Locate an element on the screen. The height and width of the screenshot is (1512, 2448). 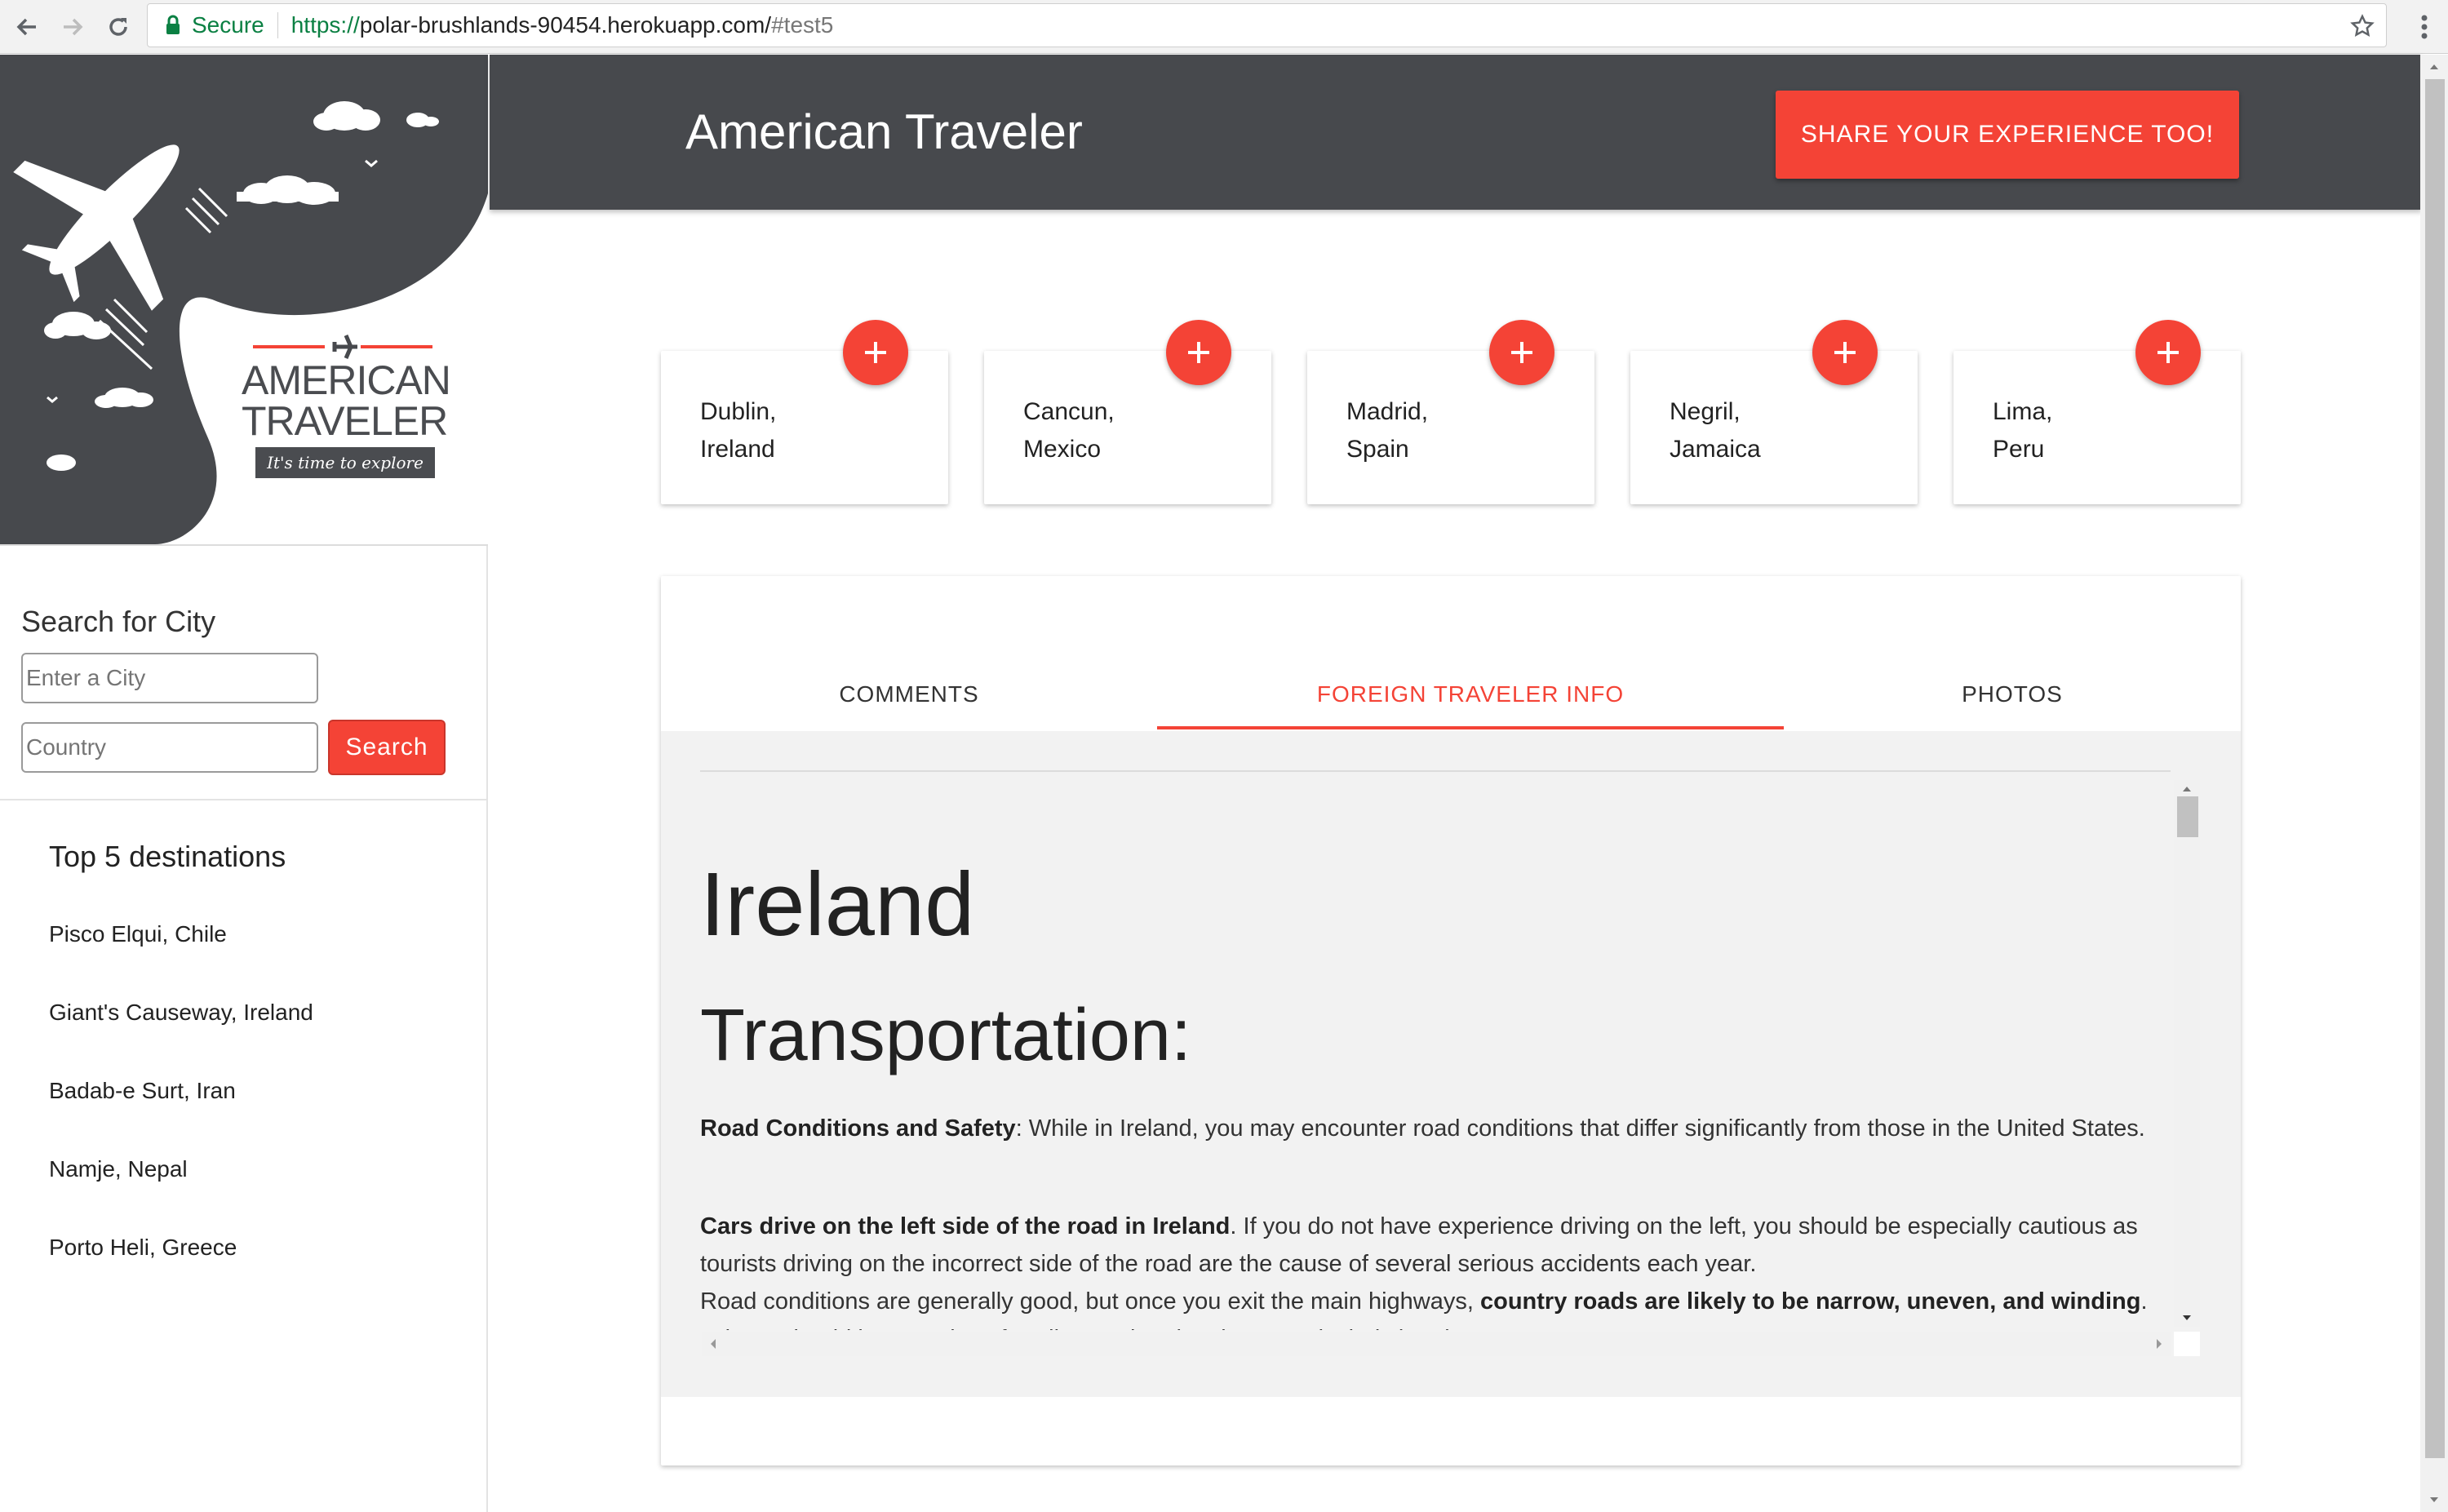
city-card: Lima, Peru is located at coordinates (2097, 428).